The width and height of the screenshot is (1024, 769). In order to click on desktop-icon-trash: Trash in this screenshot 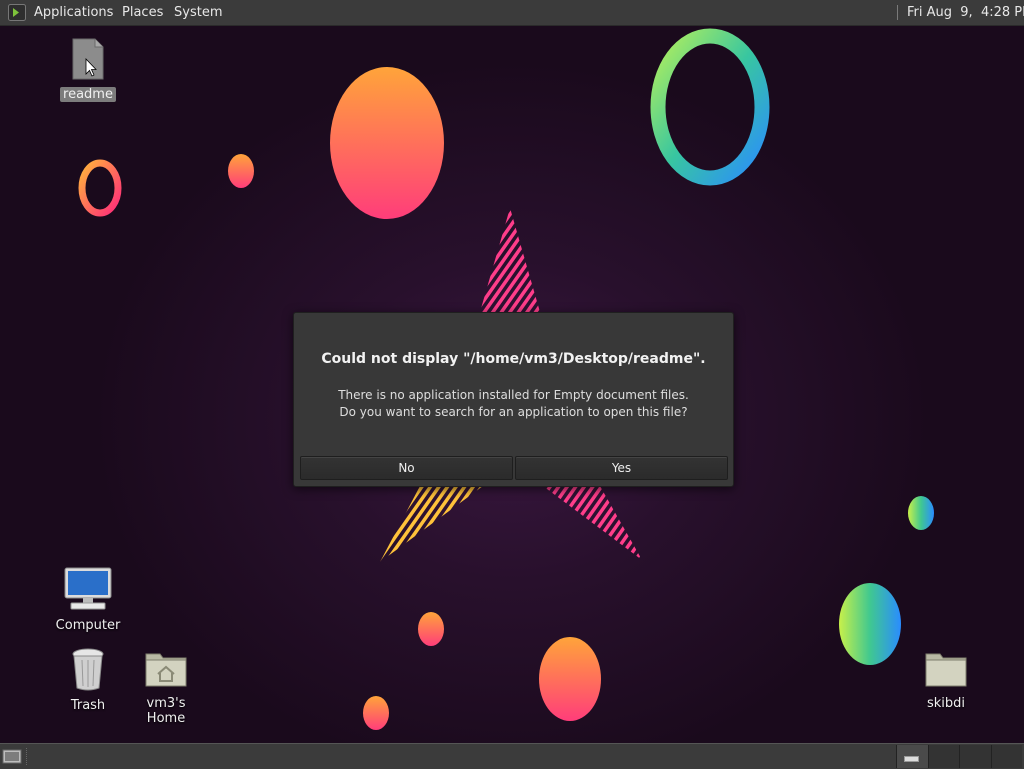, I will do `click(88, 679)`.